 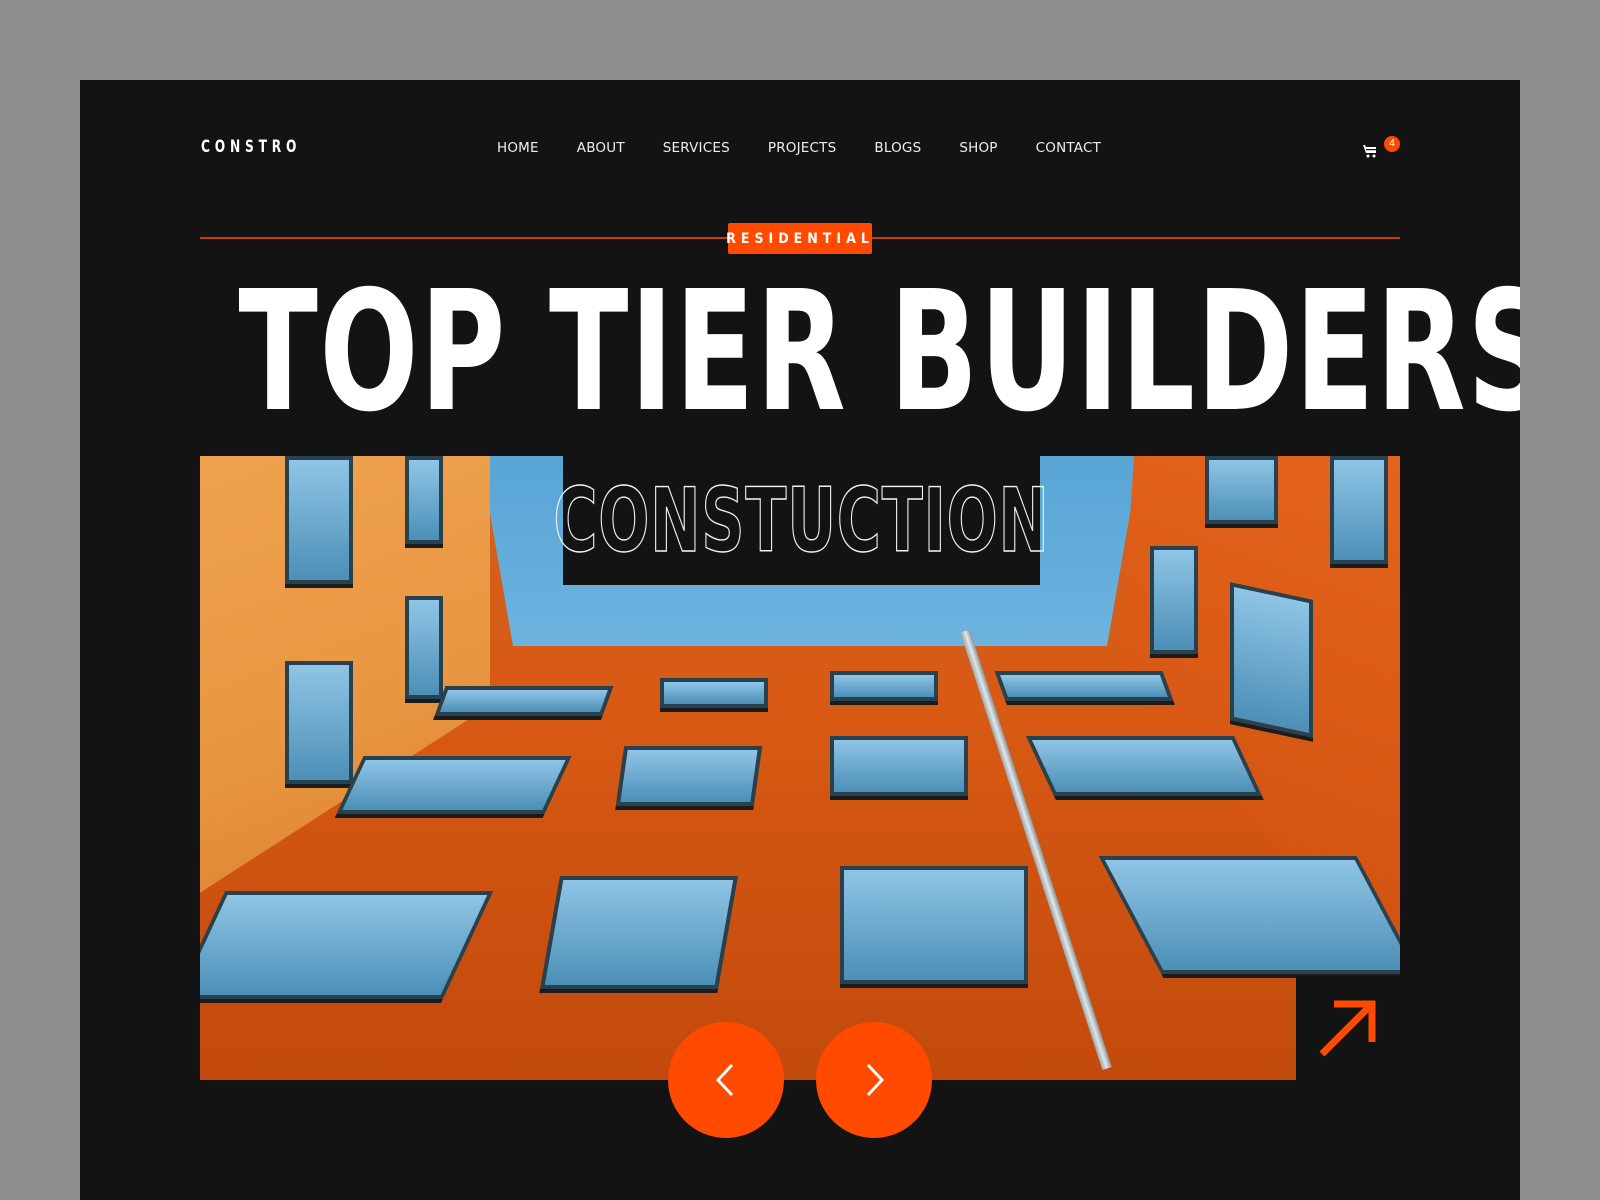 What do you see at coordinates (802, 148) in the screenshot?
I see `nav-projects: PROJECTS` at bounding box center [802, 148].